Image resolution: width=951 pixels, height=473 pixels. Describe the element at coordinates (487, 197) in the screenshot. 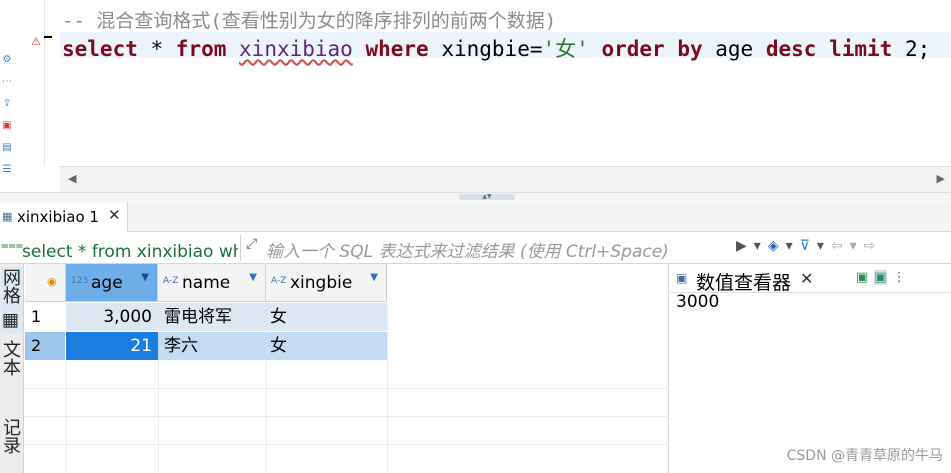

I see `splitter-grip: ▲▼` at that location.